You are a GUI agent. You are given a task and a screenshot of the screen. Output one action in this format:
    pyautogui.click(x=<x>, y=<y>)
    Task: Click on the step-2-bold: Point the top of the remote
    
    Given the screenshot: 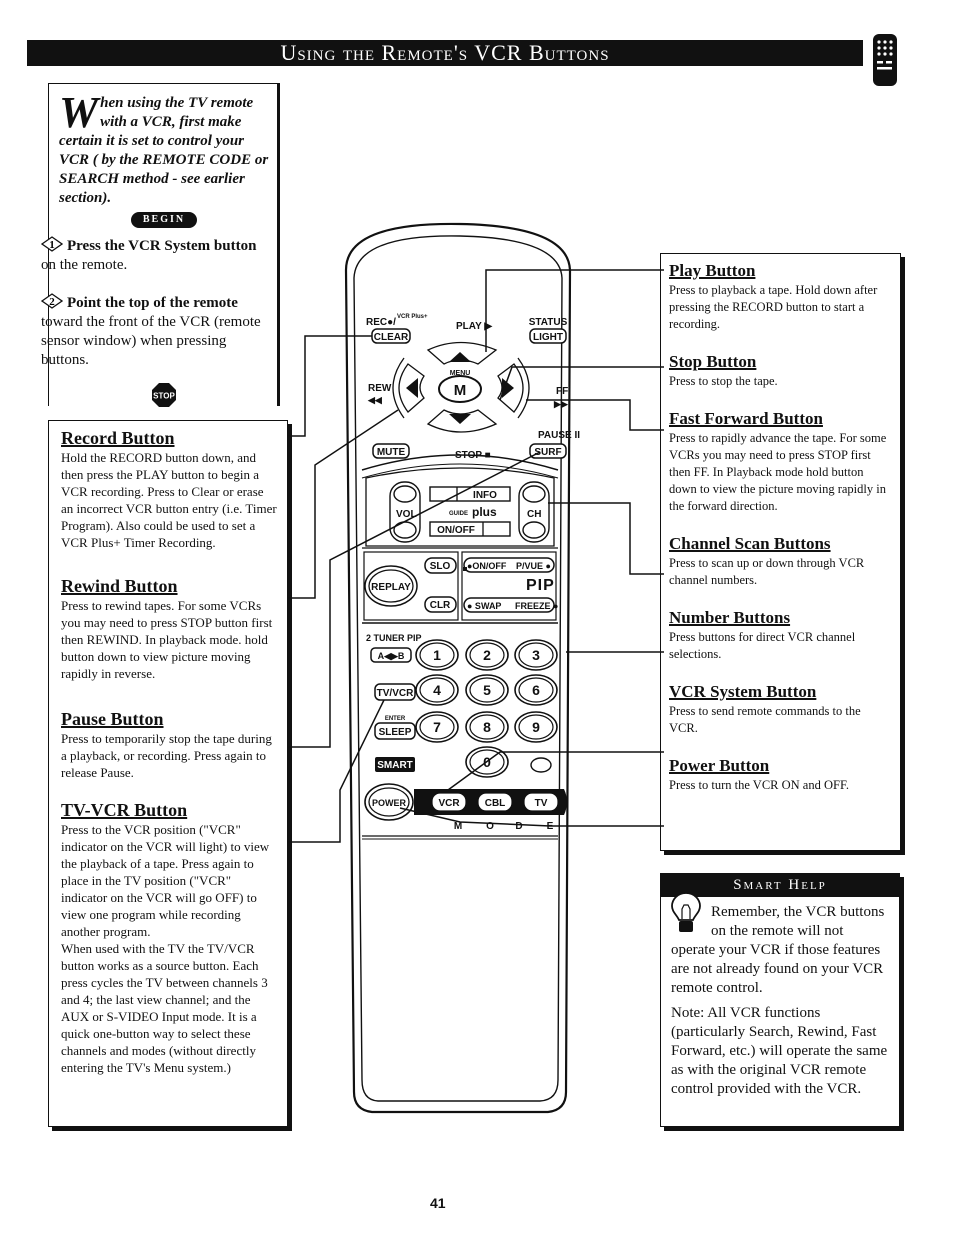 What is the action you would take?
    pyautogui.click(x=152, y=303)
    